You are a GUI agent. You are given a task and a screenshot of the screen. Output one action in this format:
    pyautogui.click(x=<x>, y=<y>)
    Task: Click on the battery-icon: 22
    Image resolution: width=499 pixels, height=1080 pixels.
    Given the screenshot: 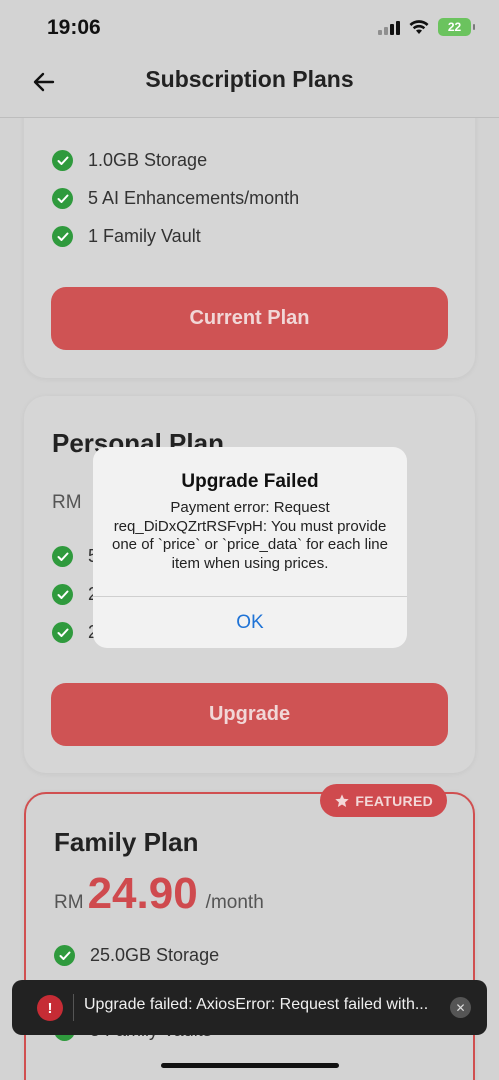 What is the action you would take?
    pyautogui.click(x=456, y=27)
    